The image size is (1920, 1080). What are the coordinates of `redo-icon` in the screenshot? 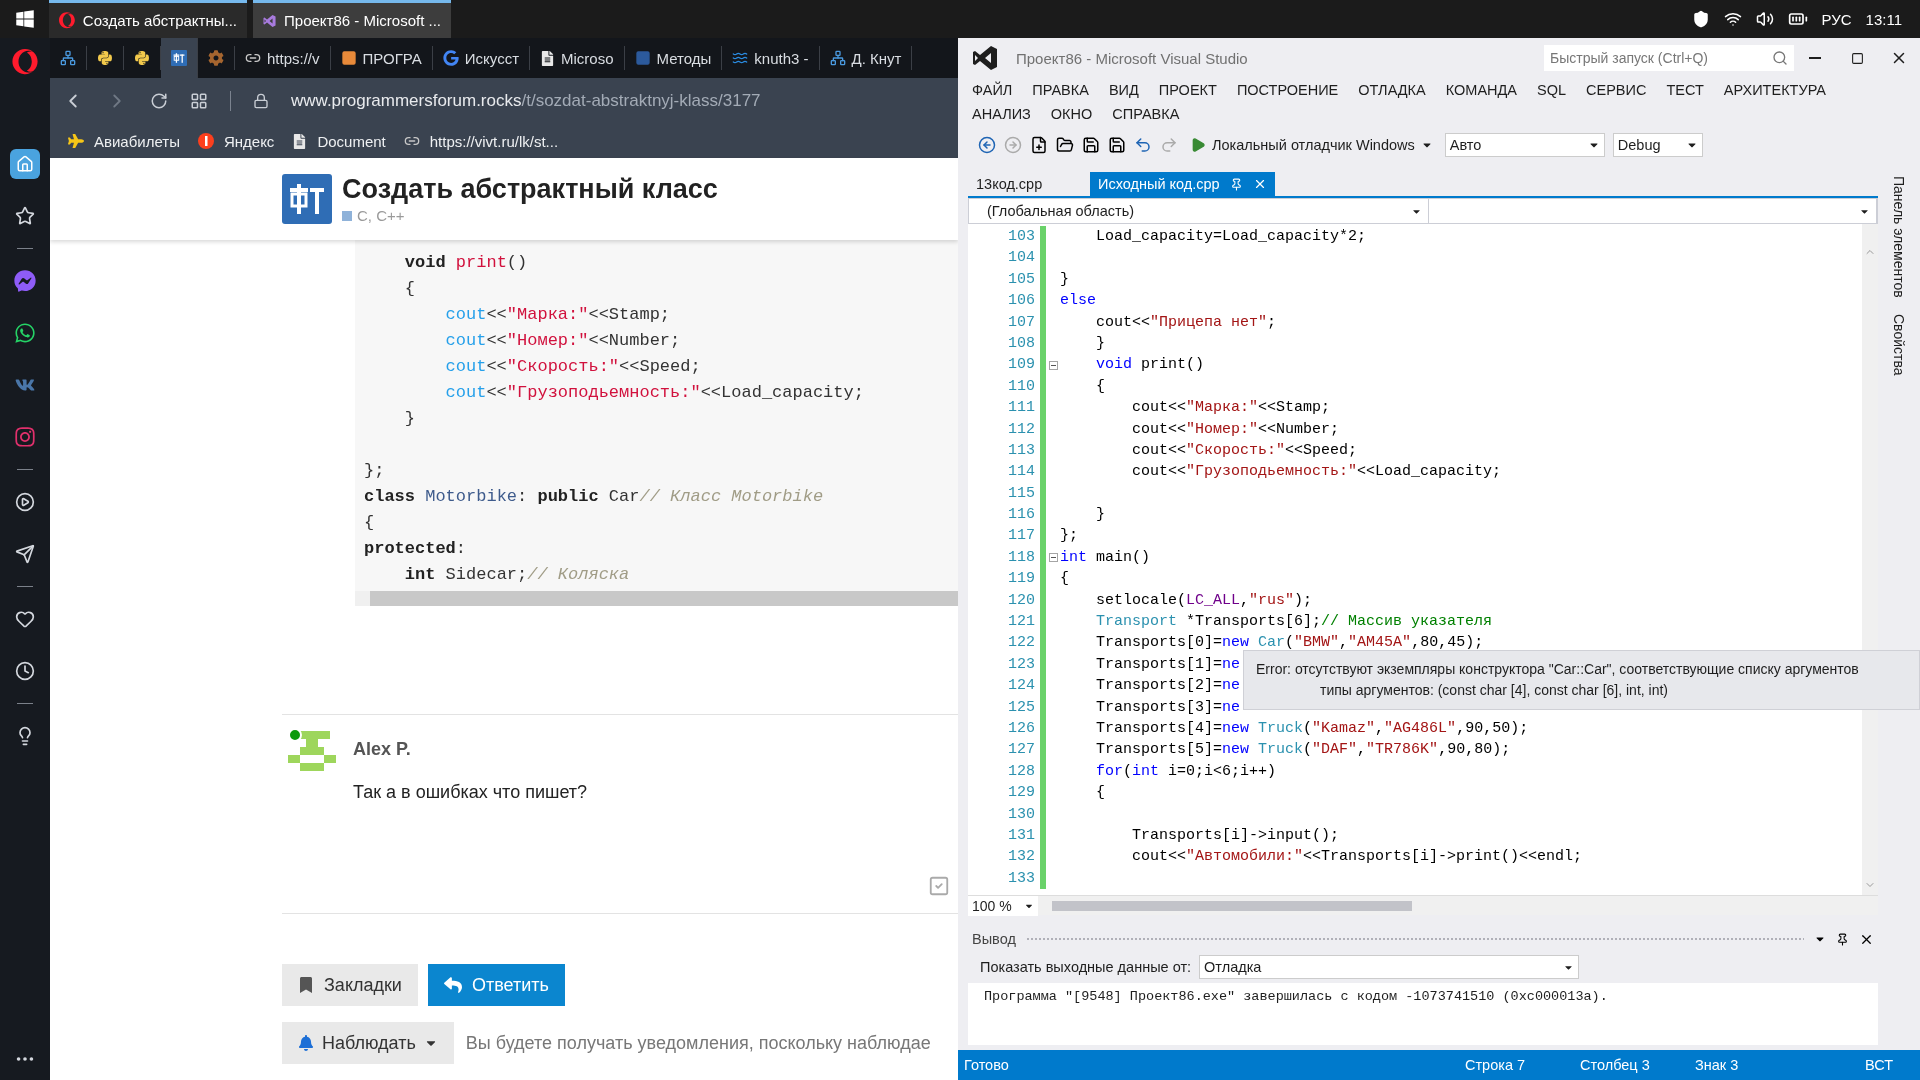 It's located at (1169, 145).